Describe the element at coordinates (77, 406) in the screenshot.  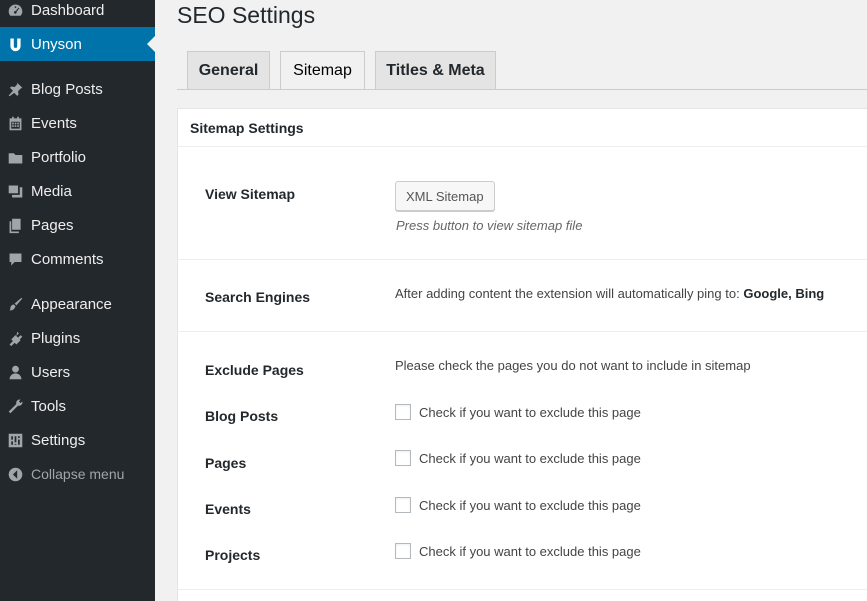
I see `sidebar-item-tools: Tools` at that location.